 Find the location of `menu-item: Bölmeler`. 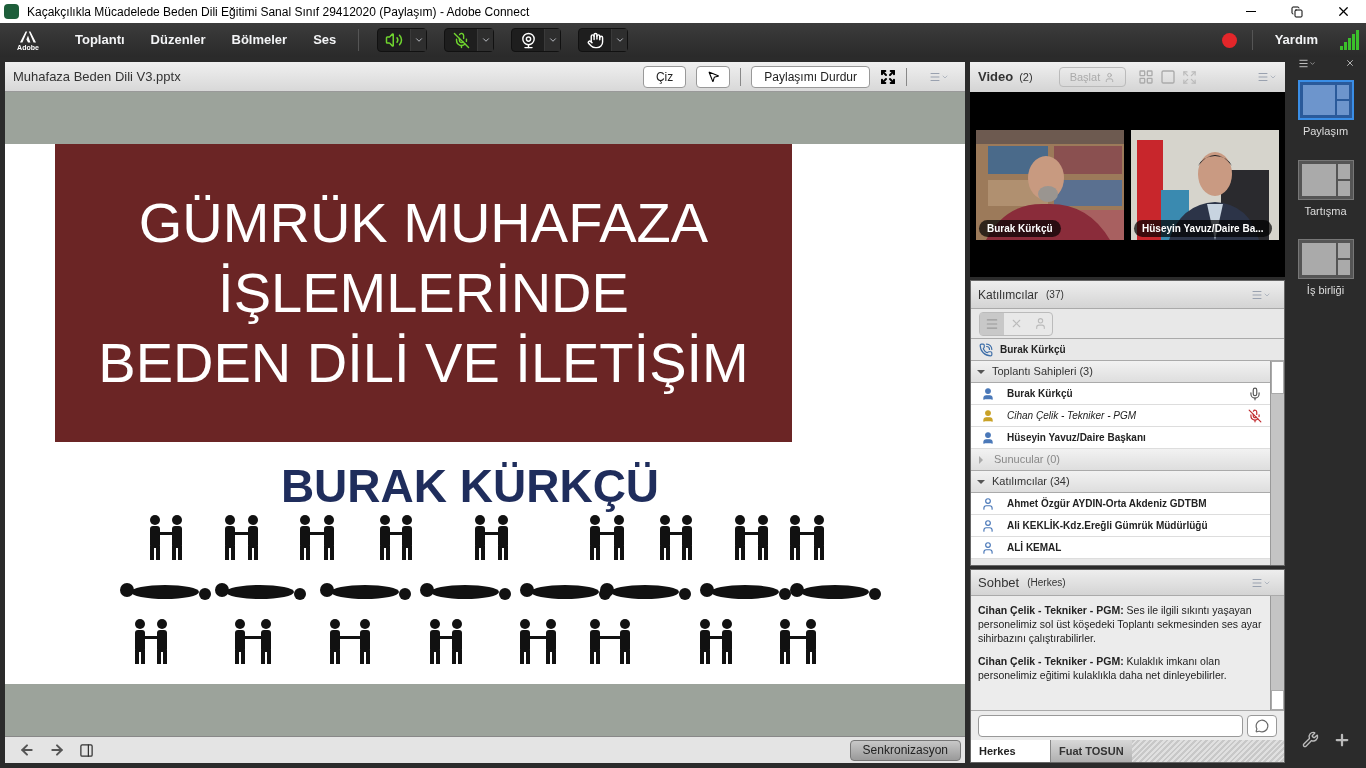

menu-item: Bölmeler is located at coordinates (259, 40).